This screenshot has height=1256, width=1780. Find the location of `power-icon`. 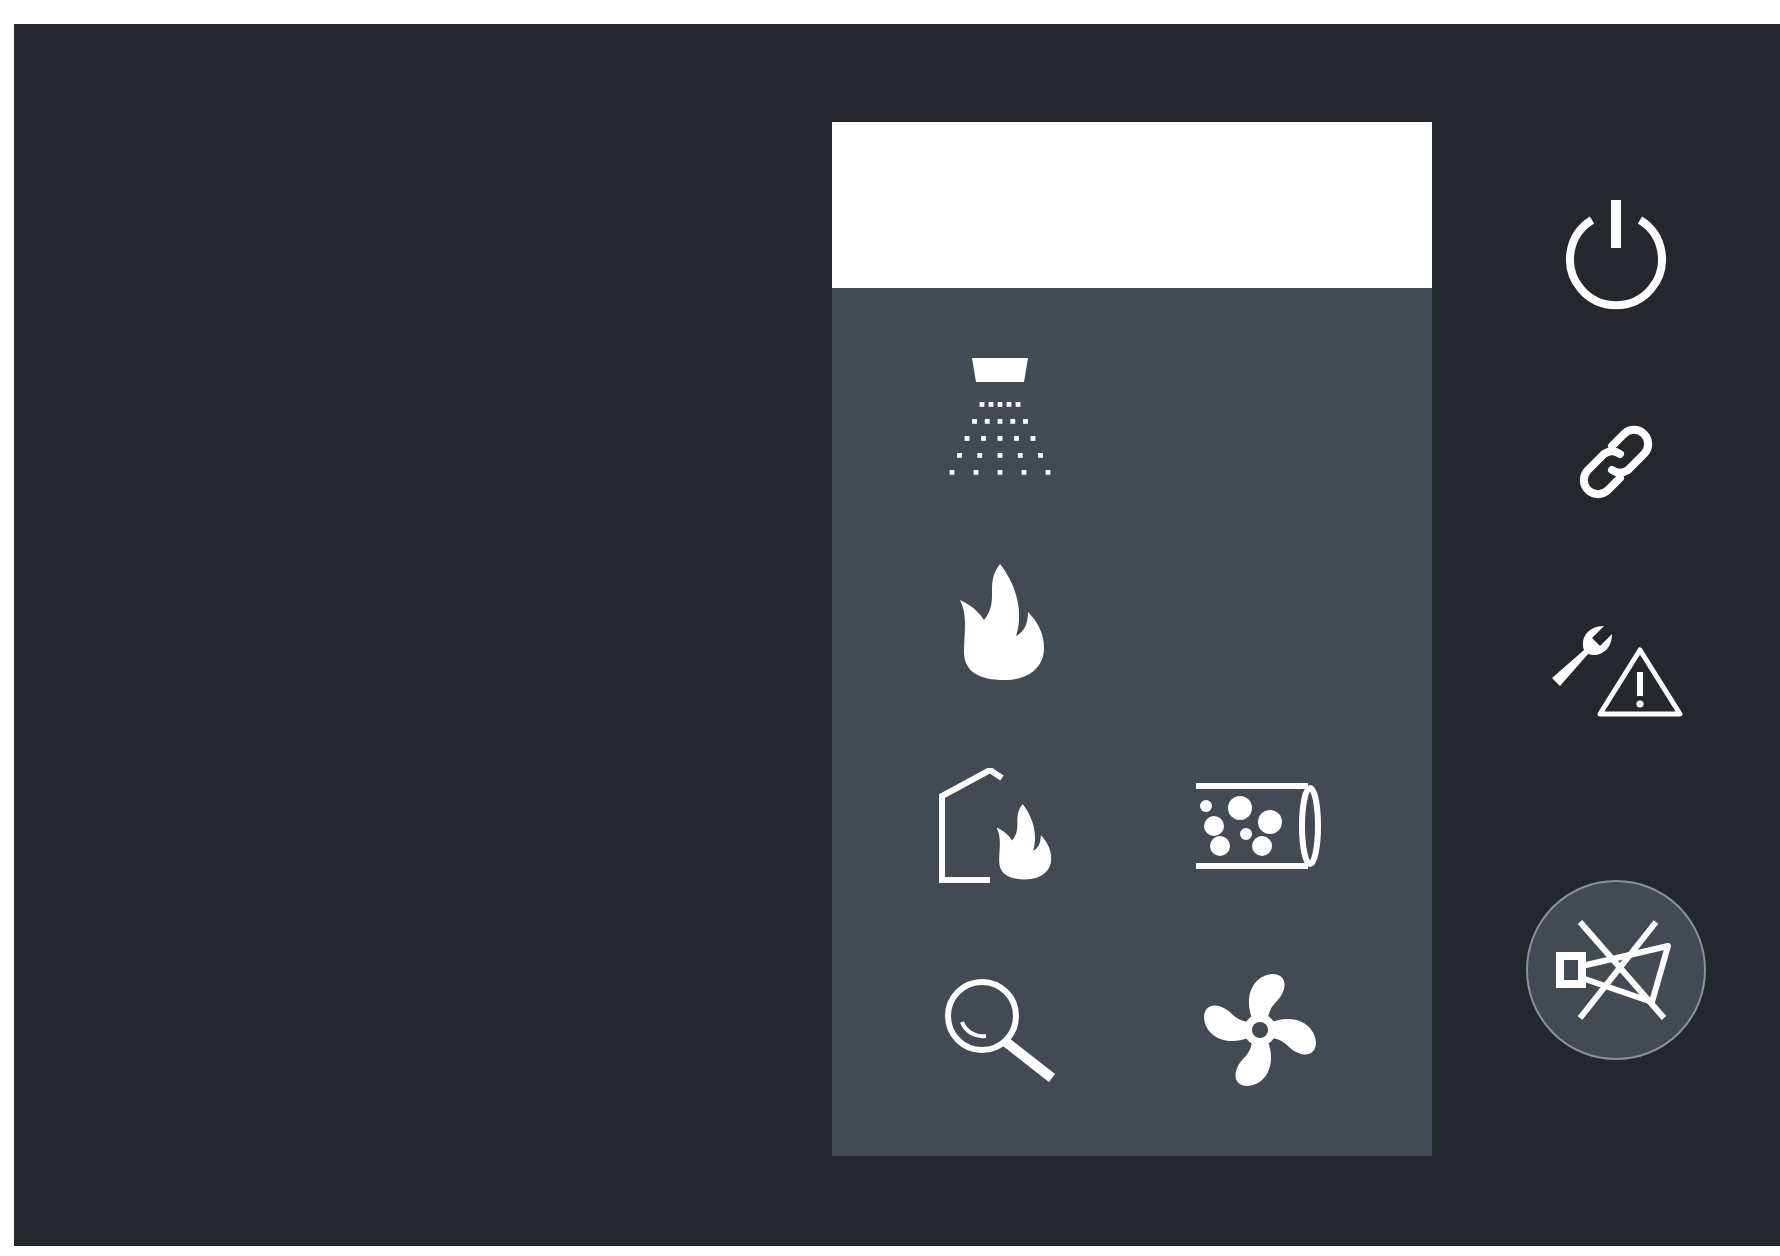

power-icon is located at coordinates (1616, 254).